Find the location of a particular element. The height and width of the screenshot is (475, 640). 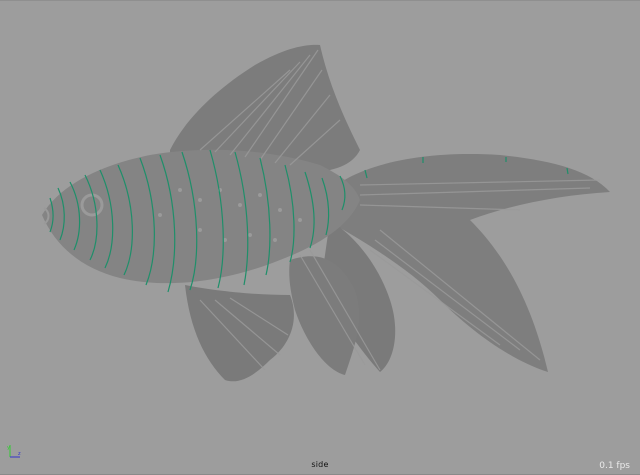

camera-name-label: side is located at coordinates (320, 464).